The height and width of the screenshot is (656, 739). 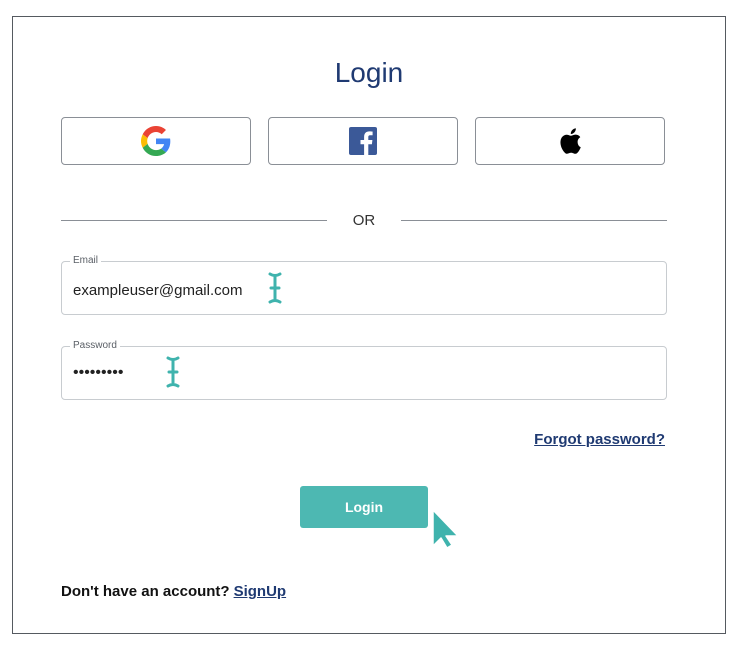 I want to click on apple-icon, so click(x=570, y=141).